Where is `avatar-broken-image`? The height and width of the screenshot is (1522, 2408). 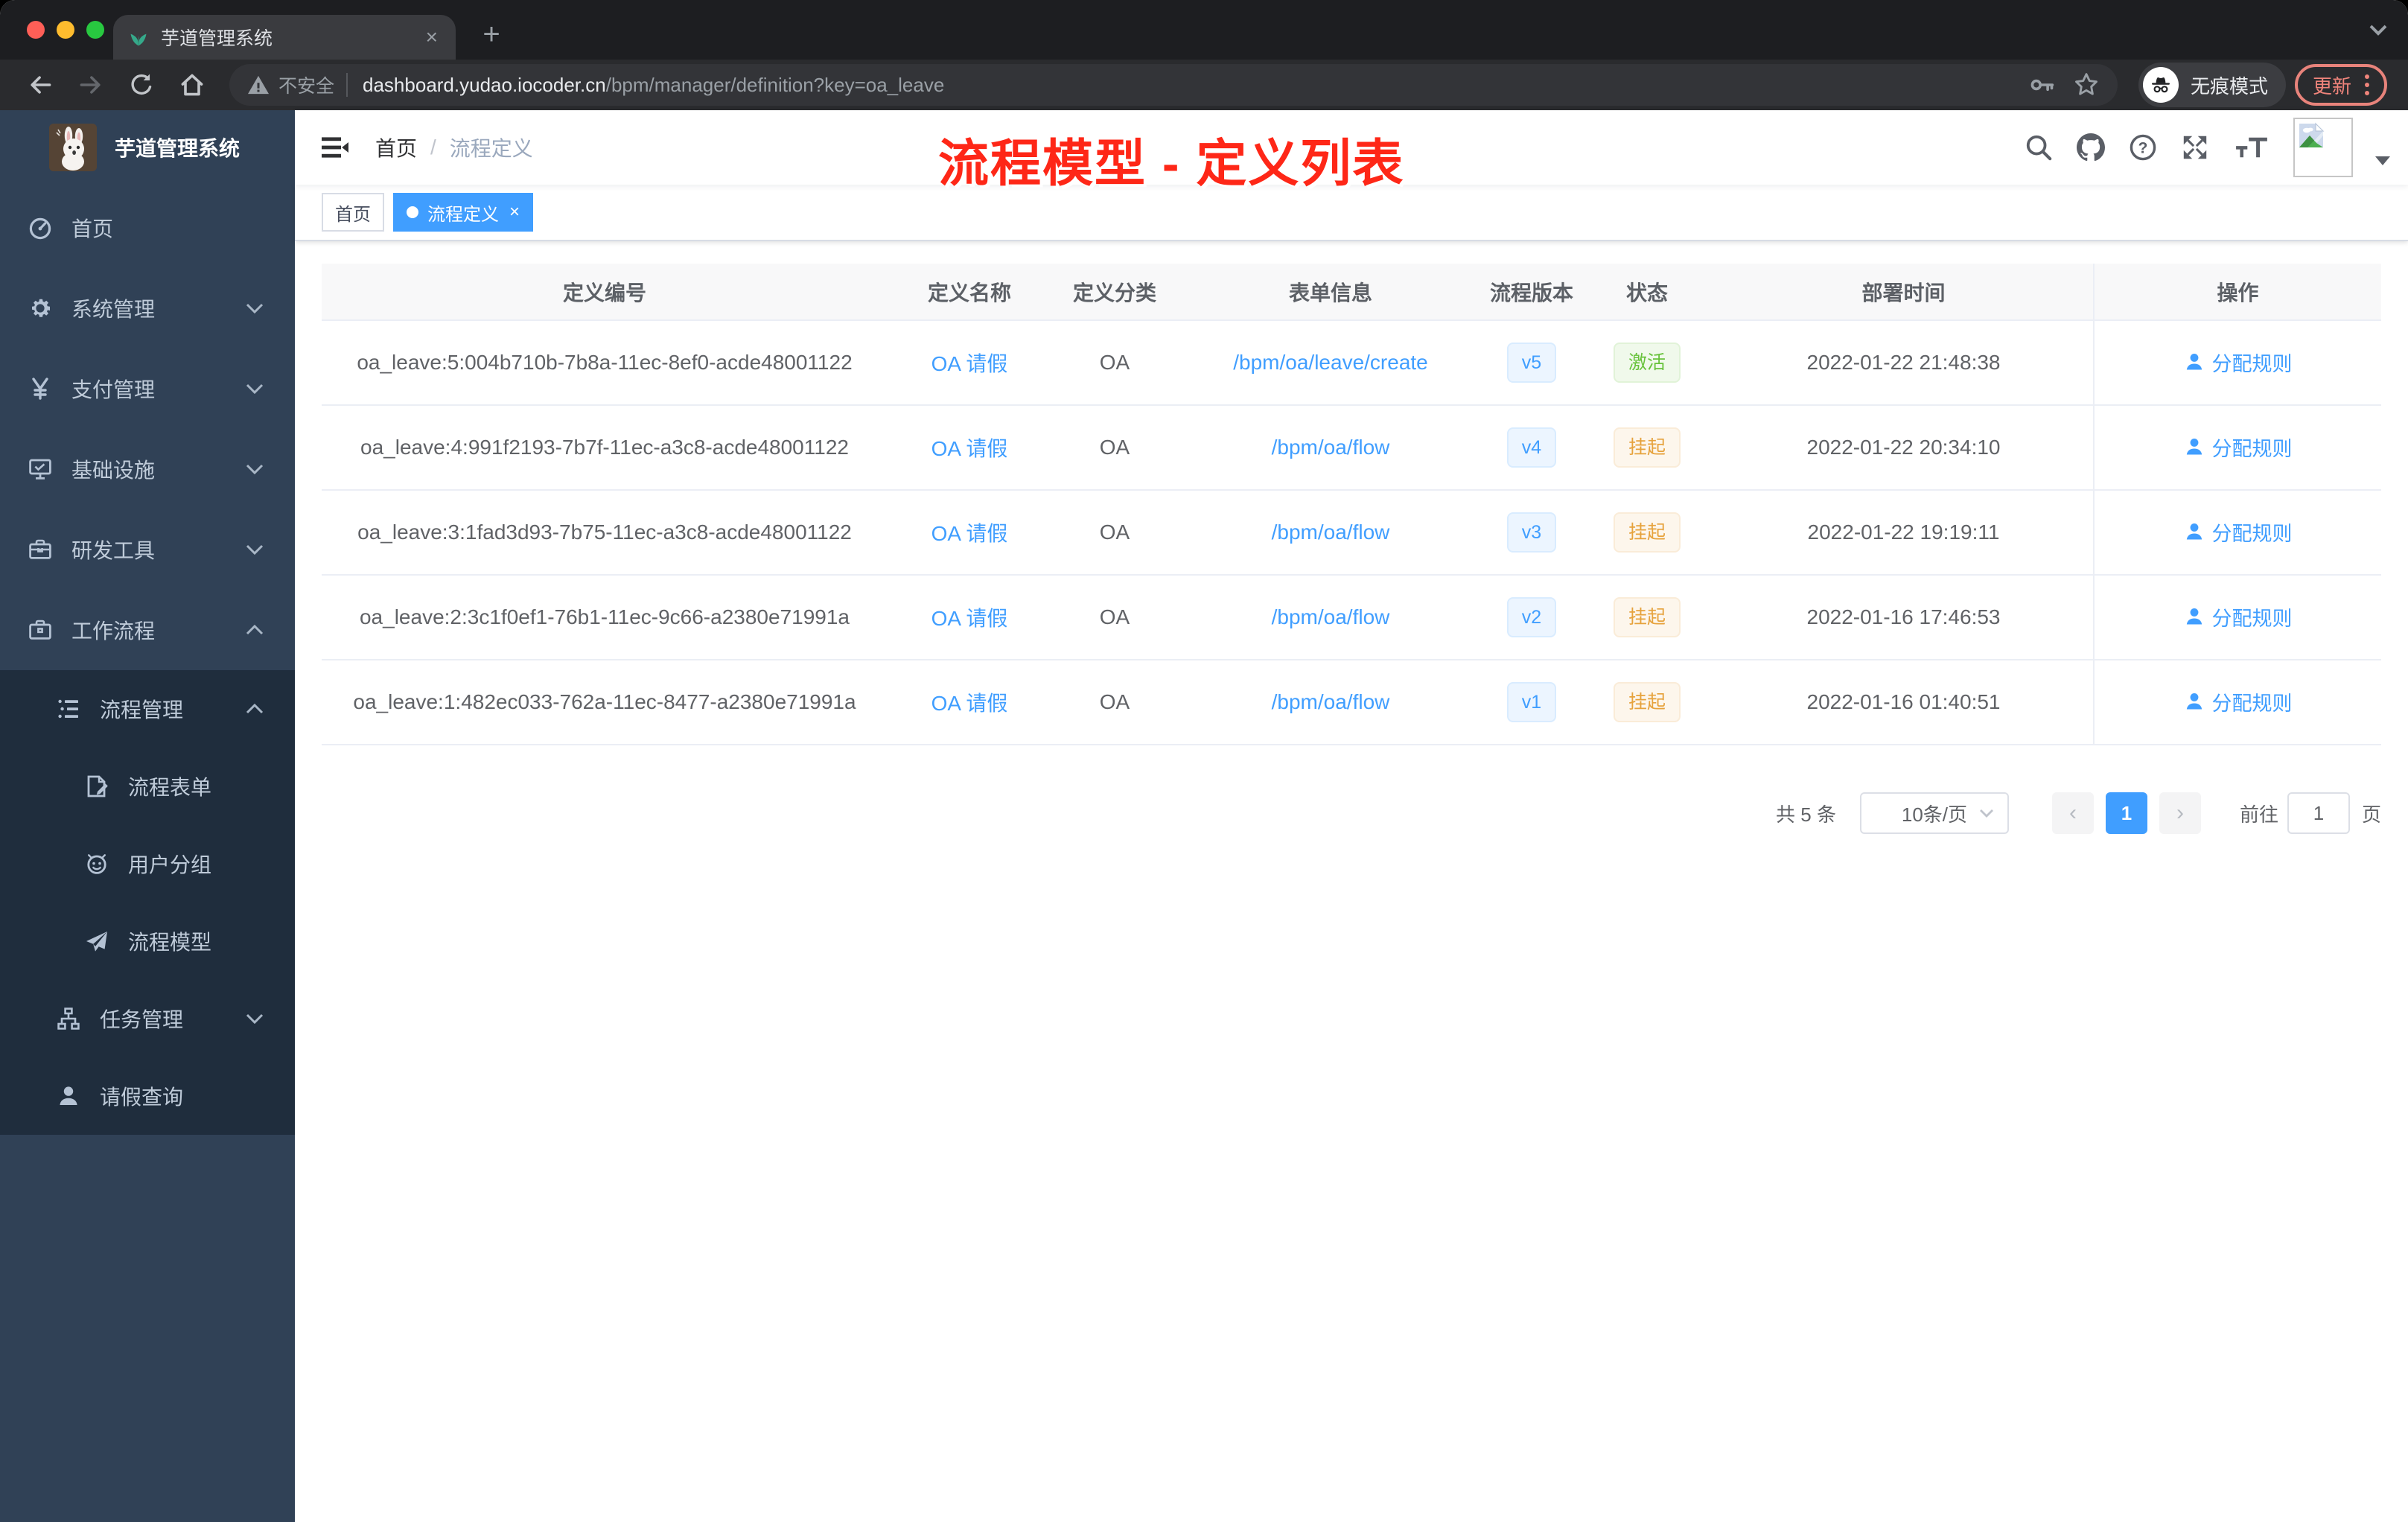 avatar-broken-image is located at coordinates (2323, 147).